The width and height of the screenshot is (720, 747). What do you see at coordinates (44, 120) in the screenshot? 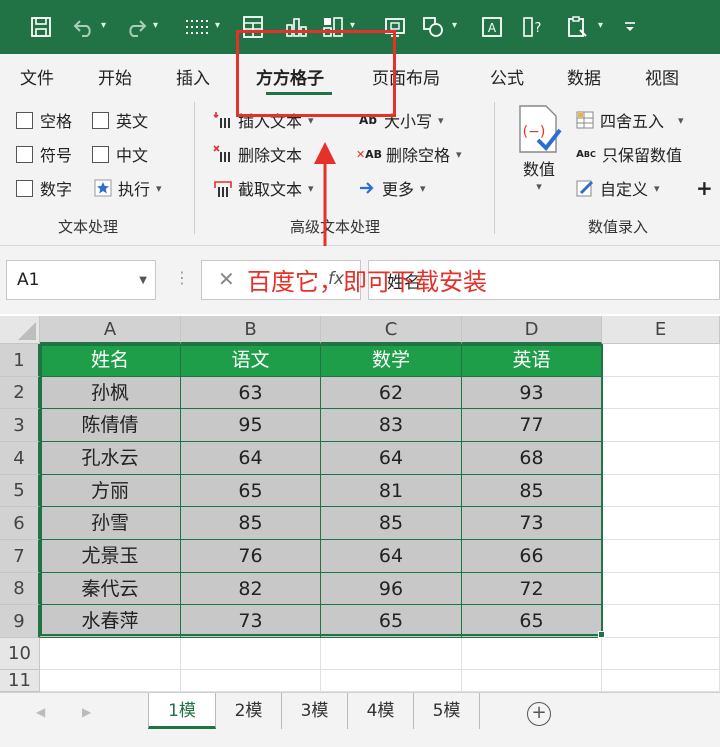
I see `checkbox-space: 空格` at bounding box center [44, 120].